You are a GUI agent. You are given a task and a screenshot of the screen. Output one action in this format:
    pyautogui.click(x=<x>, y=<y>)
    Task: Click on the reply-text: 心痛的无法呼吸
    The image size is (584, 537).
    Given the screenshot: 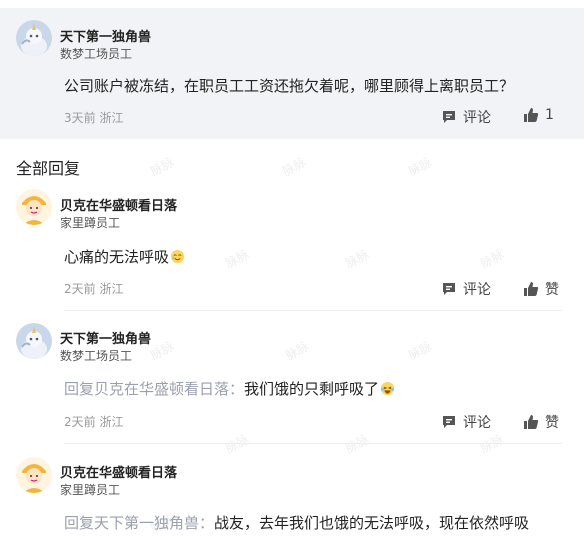 What is the action you would take?
    pyautogui.click(x=124, y=256)
    